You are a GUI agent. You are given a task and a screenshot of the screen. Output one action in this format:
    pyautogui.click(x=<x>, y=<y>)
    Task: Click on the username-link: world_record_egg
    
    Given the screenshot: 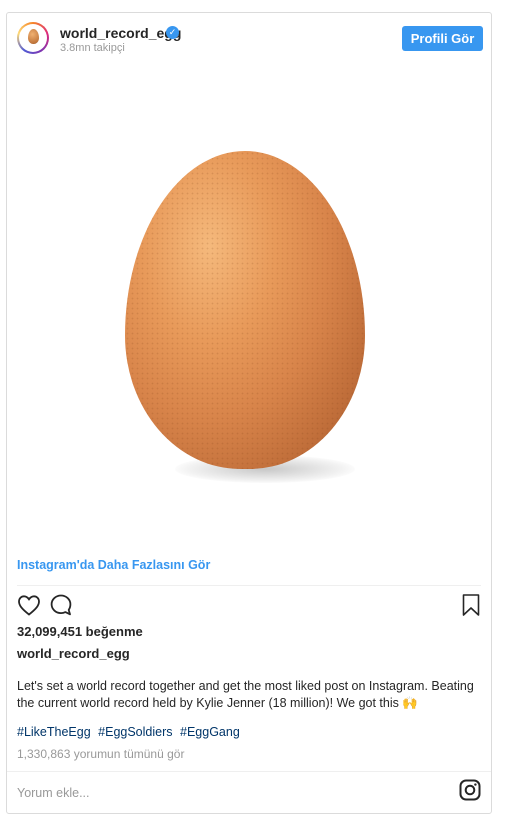 What is the action you would take?
    pyautogui.click(x=120, y=33)
    